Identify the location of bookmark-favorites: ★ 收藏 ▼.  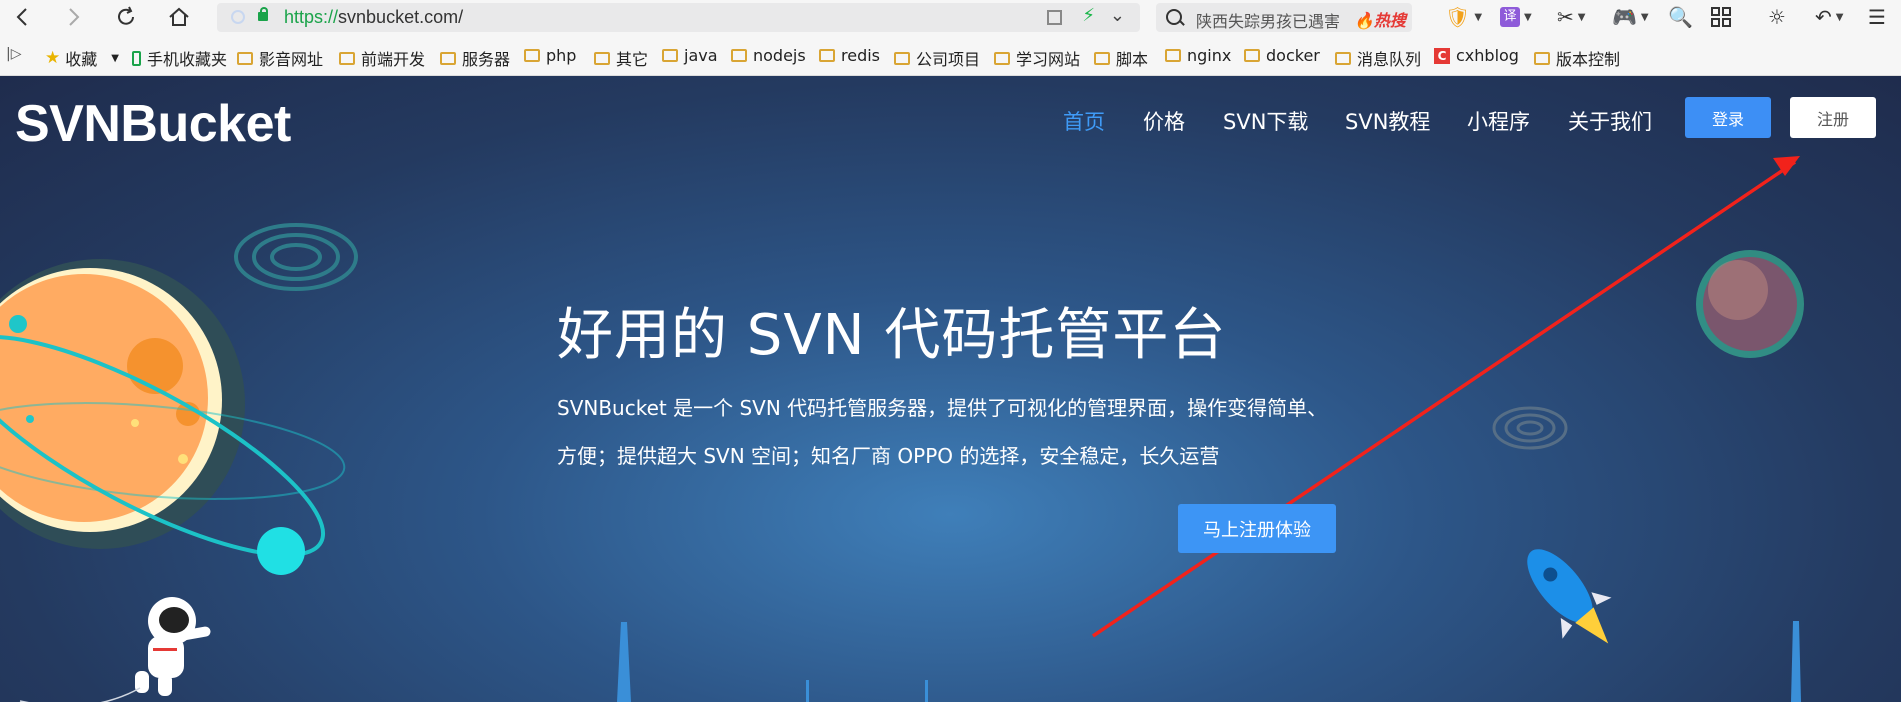
(82, 58).